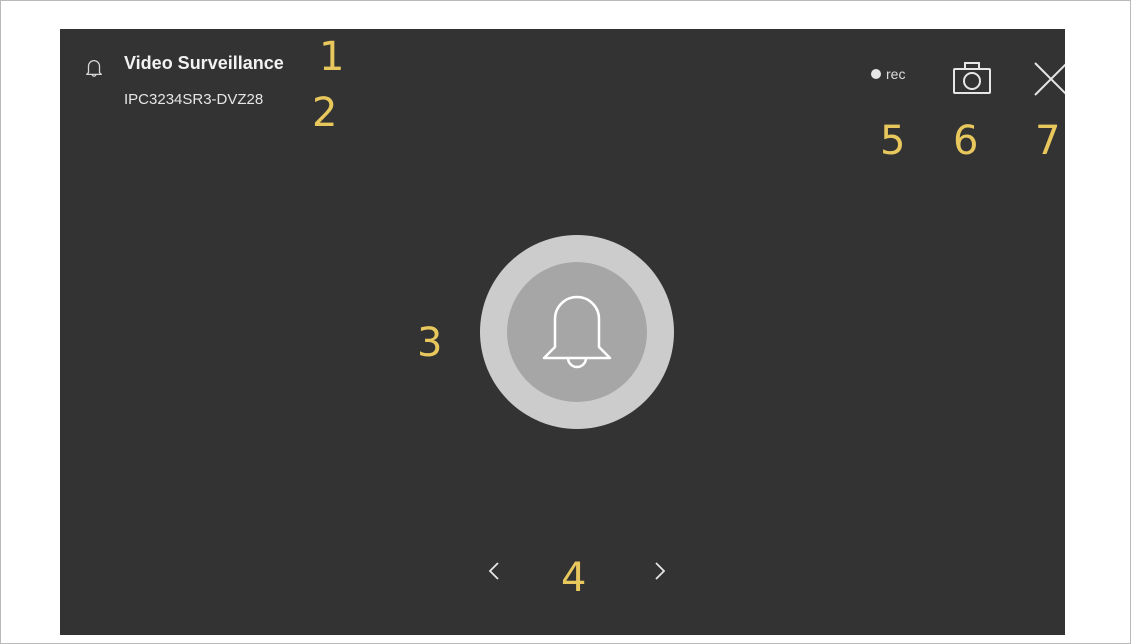 The image size is (1131, 644). I want to click on record-dot-icon, so click(876, 74).